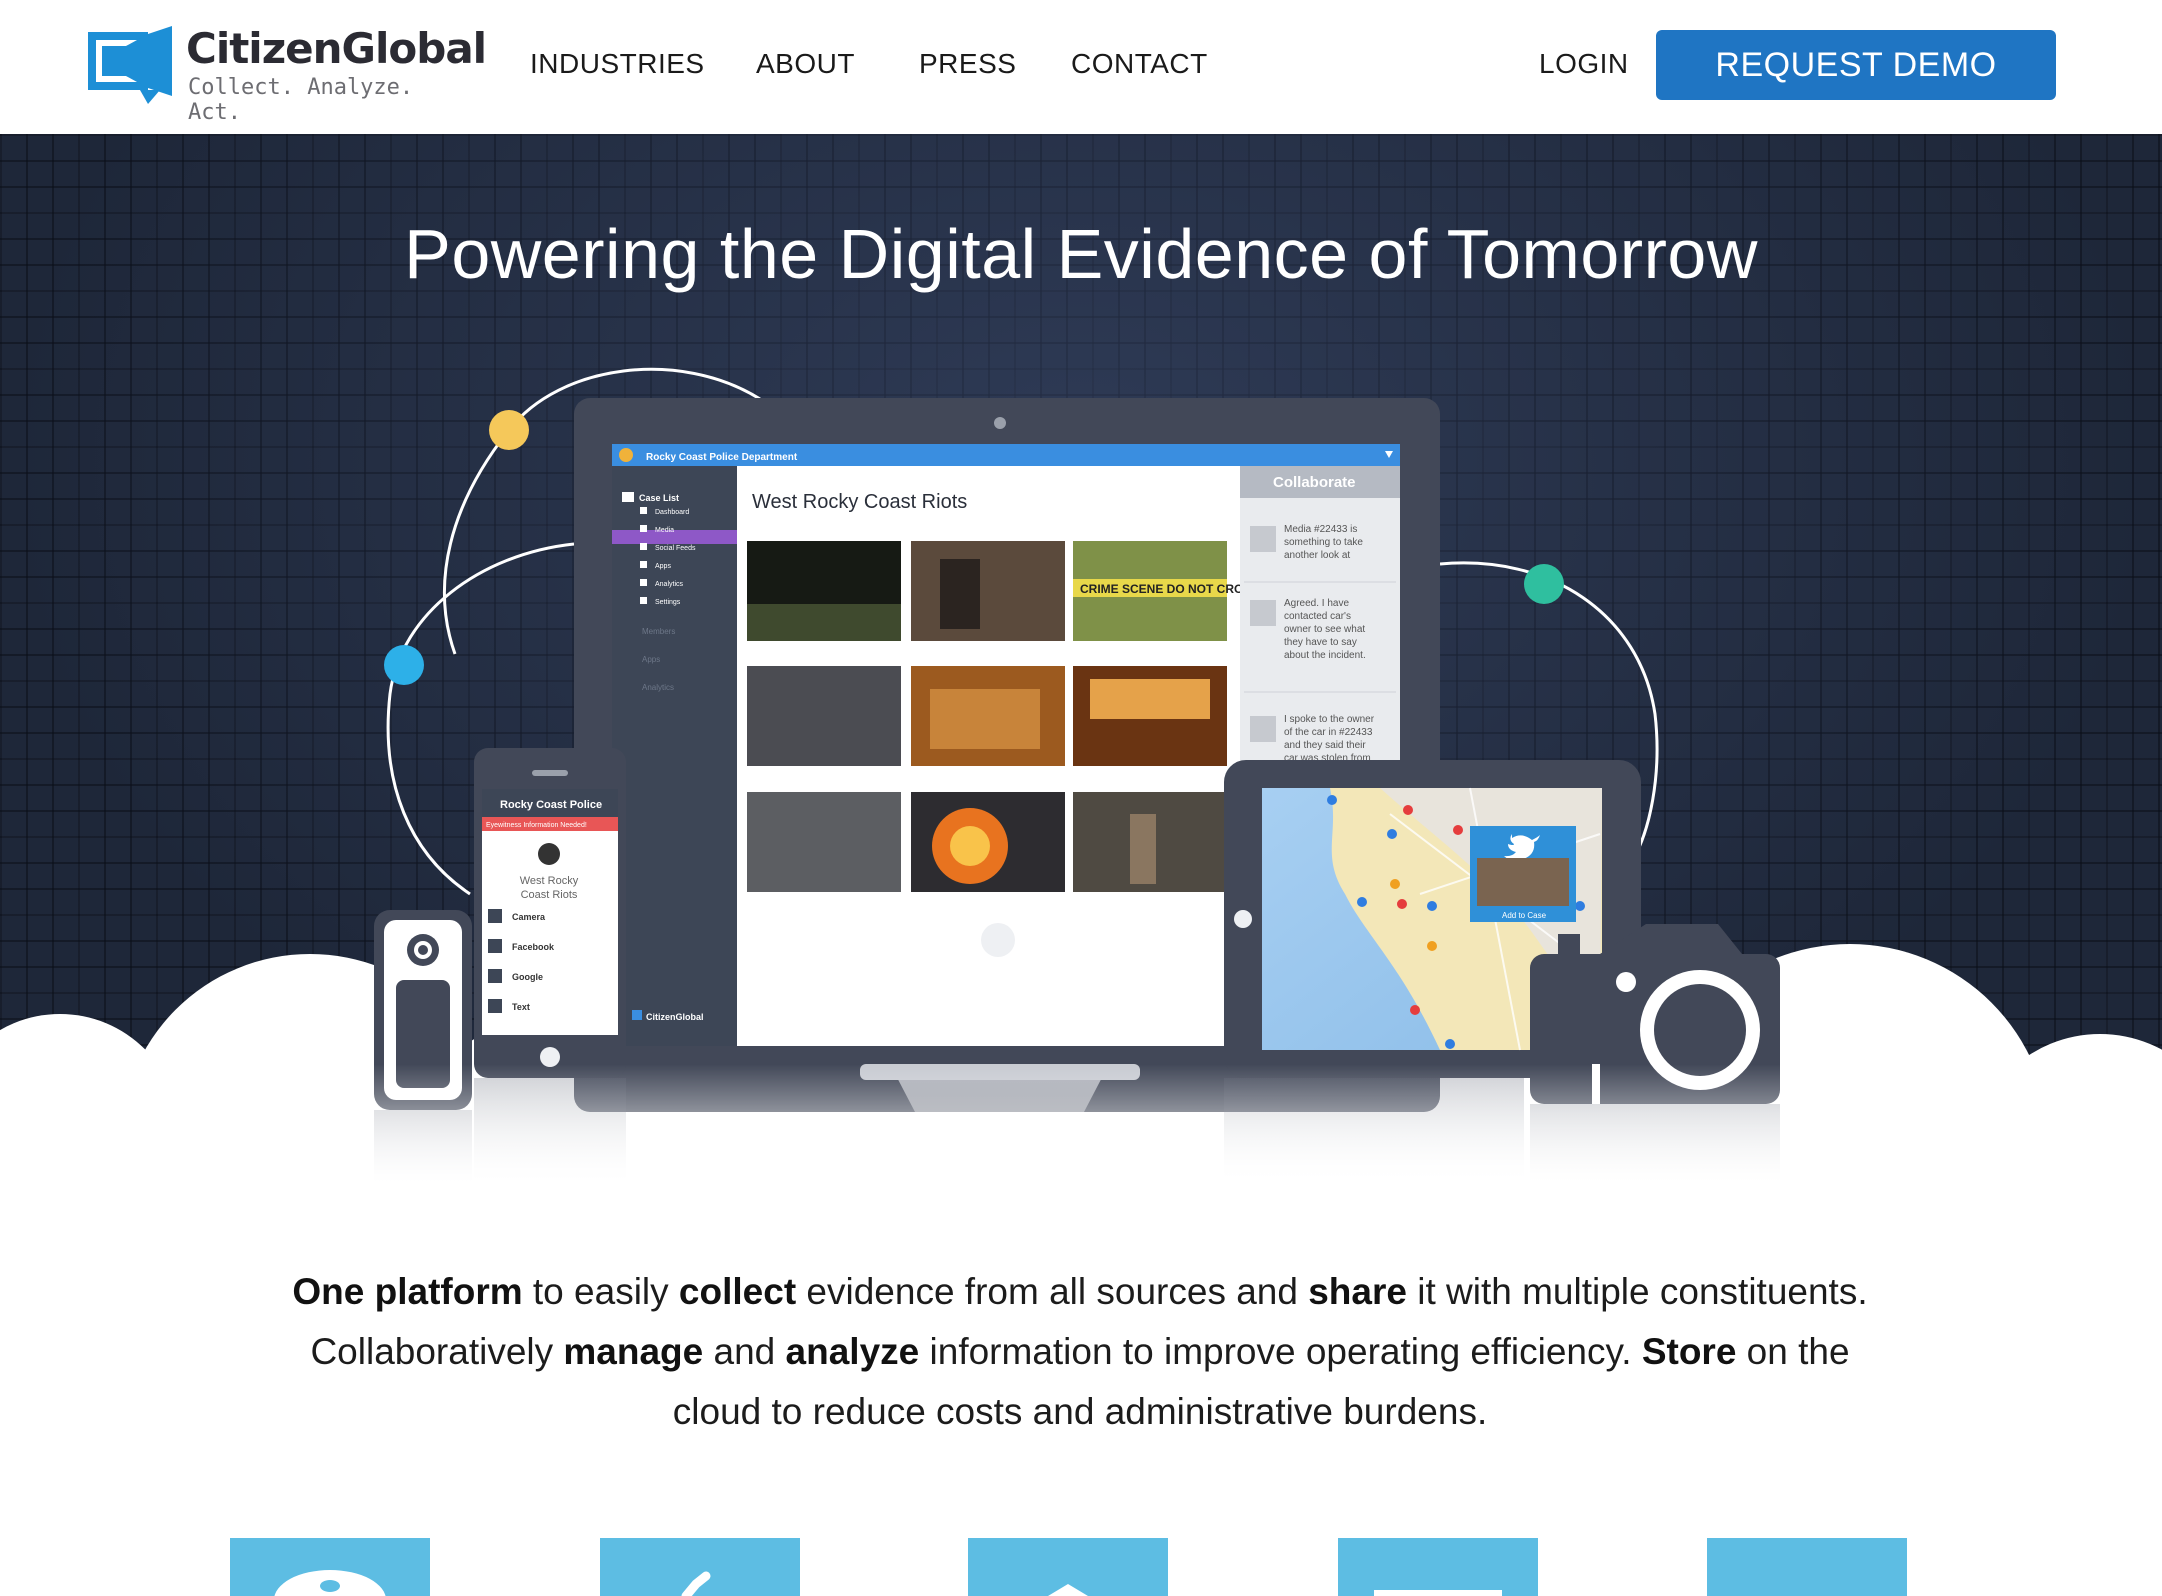  Describe the element at coordinates (1169, 589) in the screenshot. I see `crime-tape-text: CRIME SCENE DO NOT CROSS` at that location.